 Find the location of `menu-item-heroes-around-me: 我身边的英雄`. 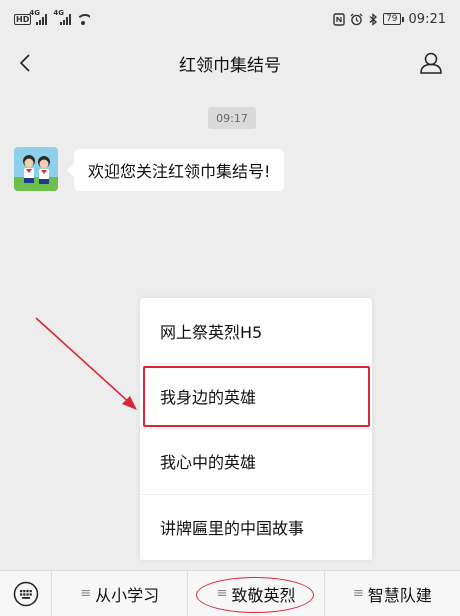

menu-item-heroes-around-me: 我身边的英雄 is located at coordinates (256, 395).